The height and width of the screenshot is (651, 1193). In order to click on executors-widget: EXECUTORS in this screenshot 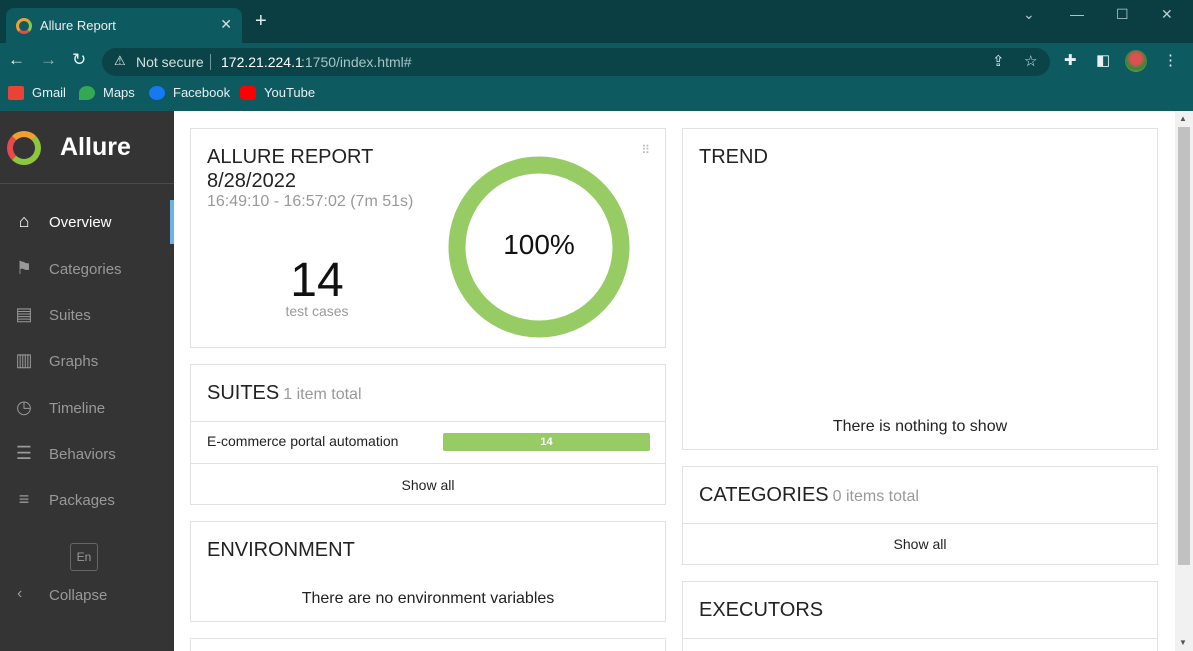, I will do `click(920, 616)`.